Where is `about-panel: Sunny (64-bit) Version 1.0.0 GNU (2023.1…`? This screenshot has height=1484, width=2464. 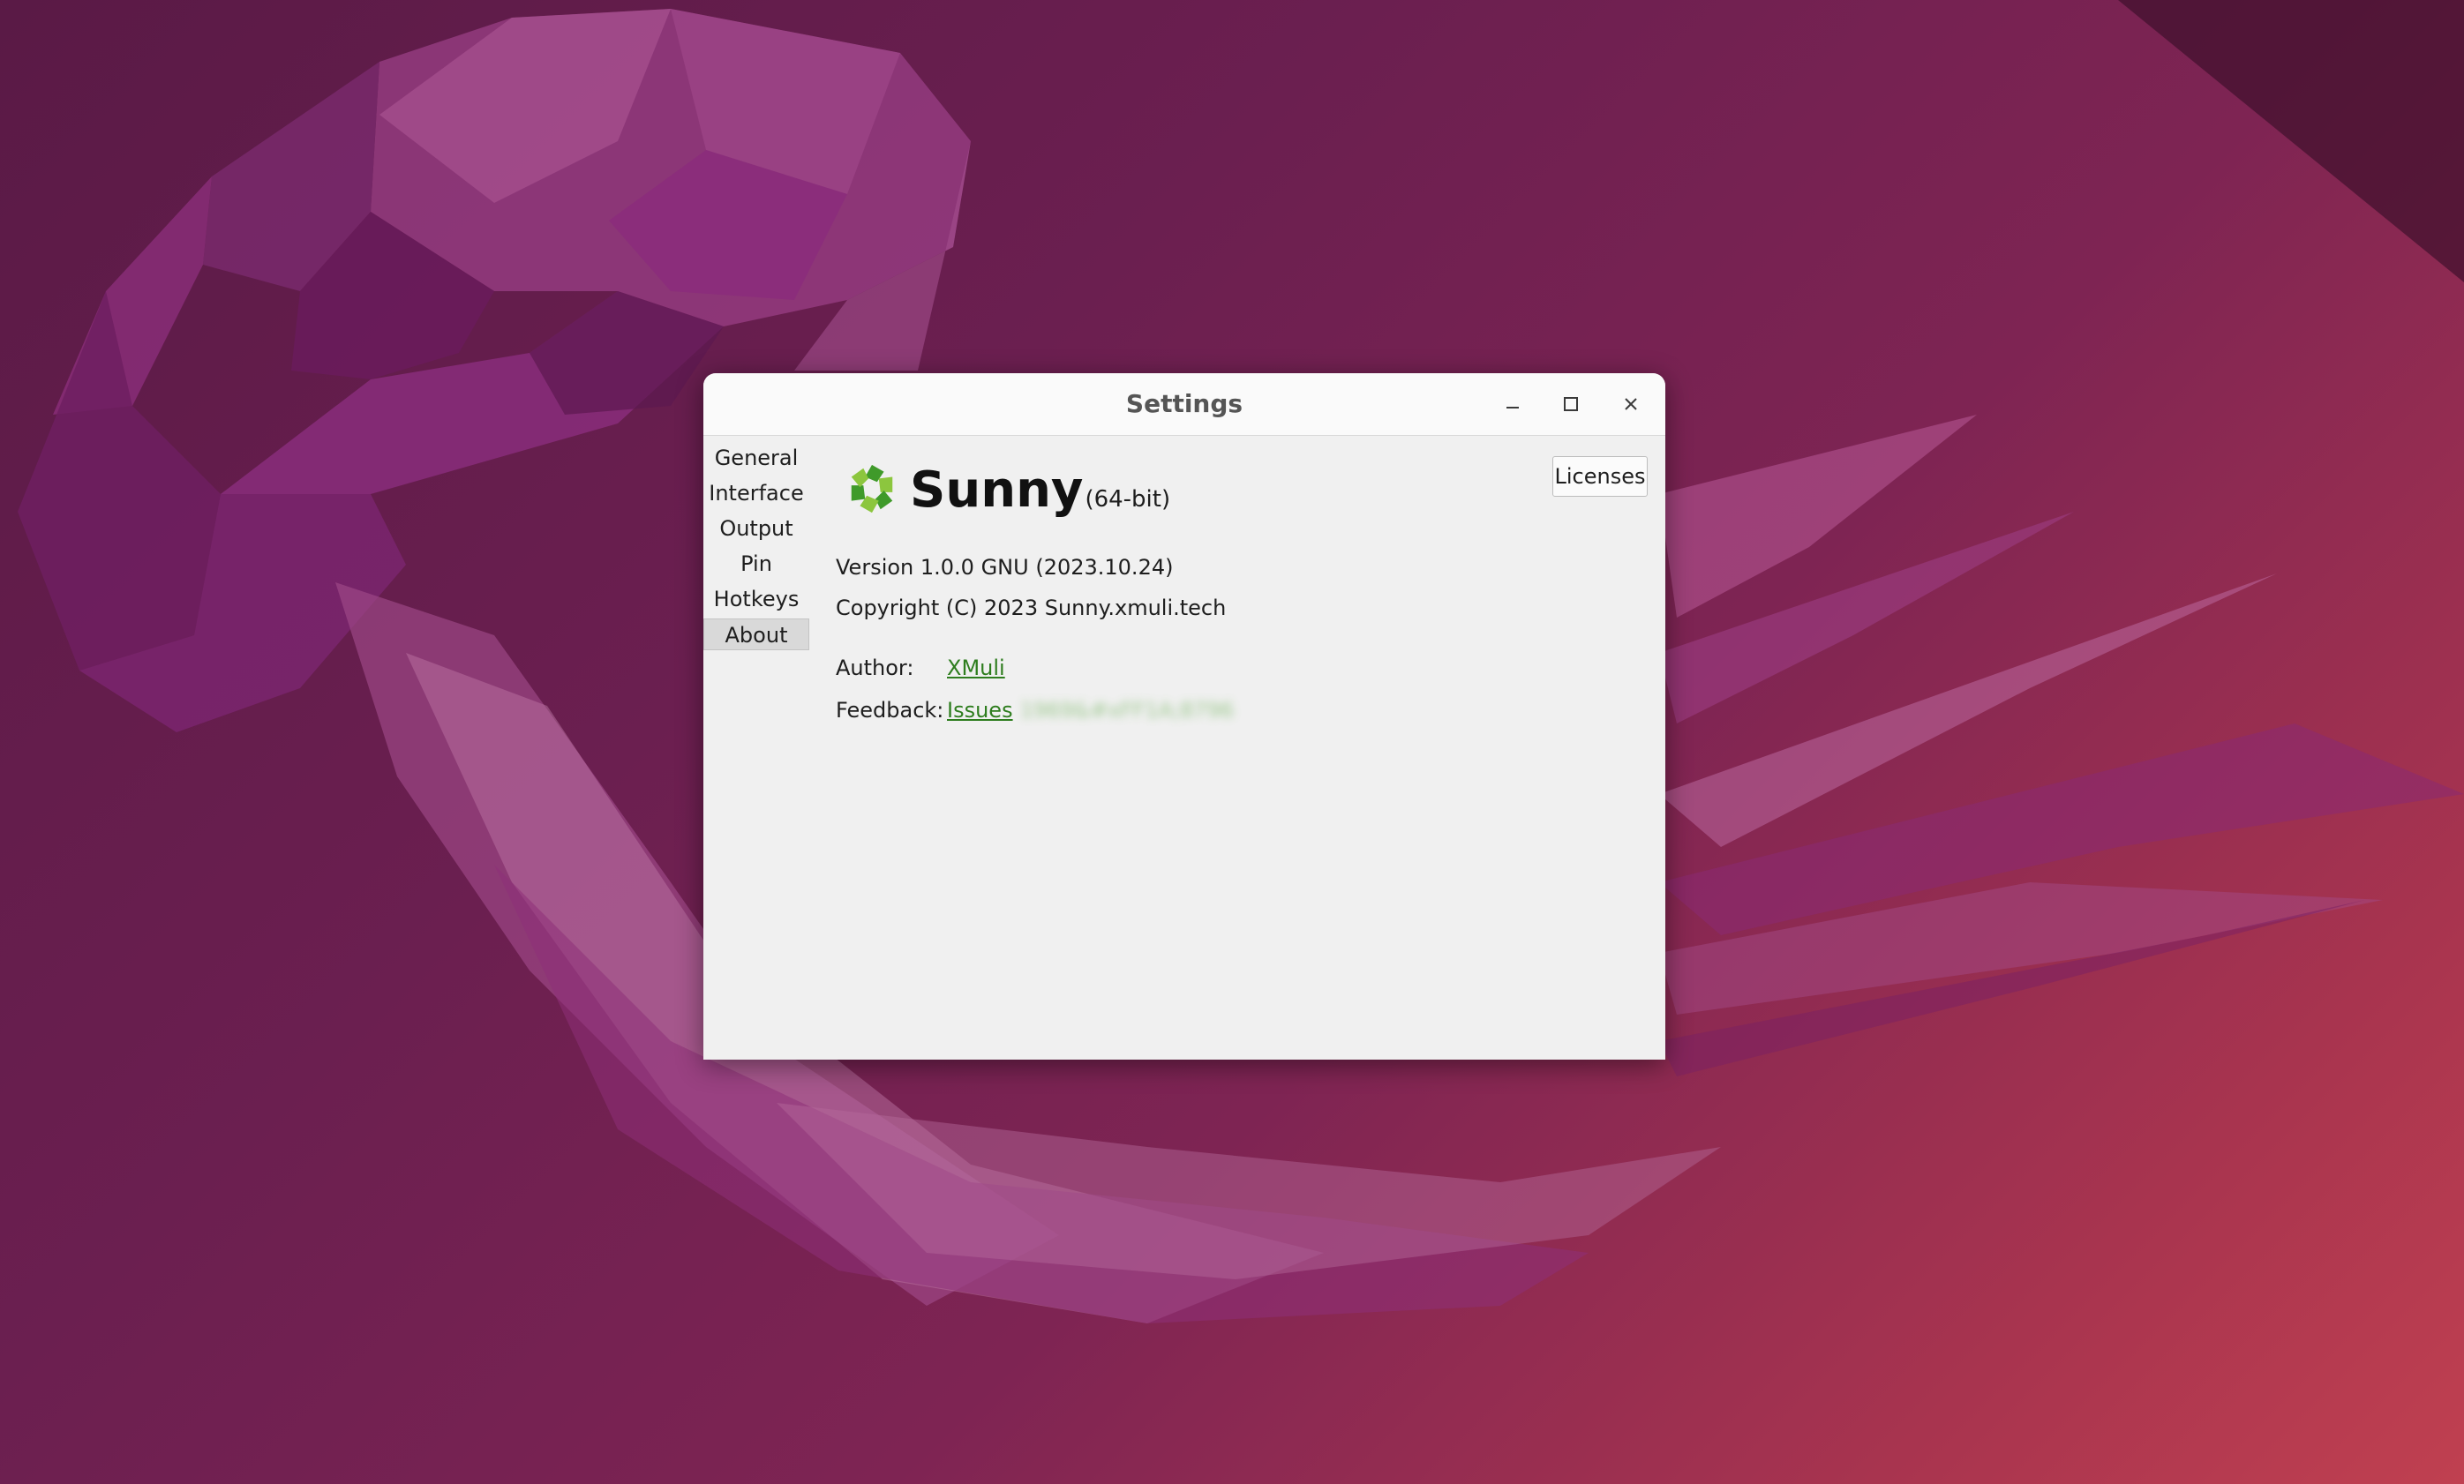 about-panel: Sunny (64-bit) Version 1.0.0 GNU (2023.1… is located at coordinates (1242, 742).